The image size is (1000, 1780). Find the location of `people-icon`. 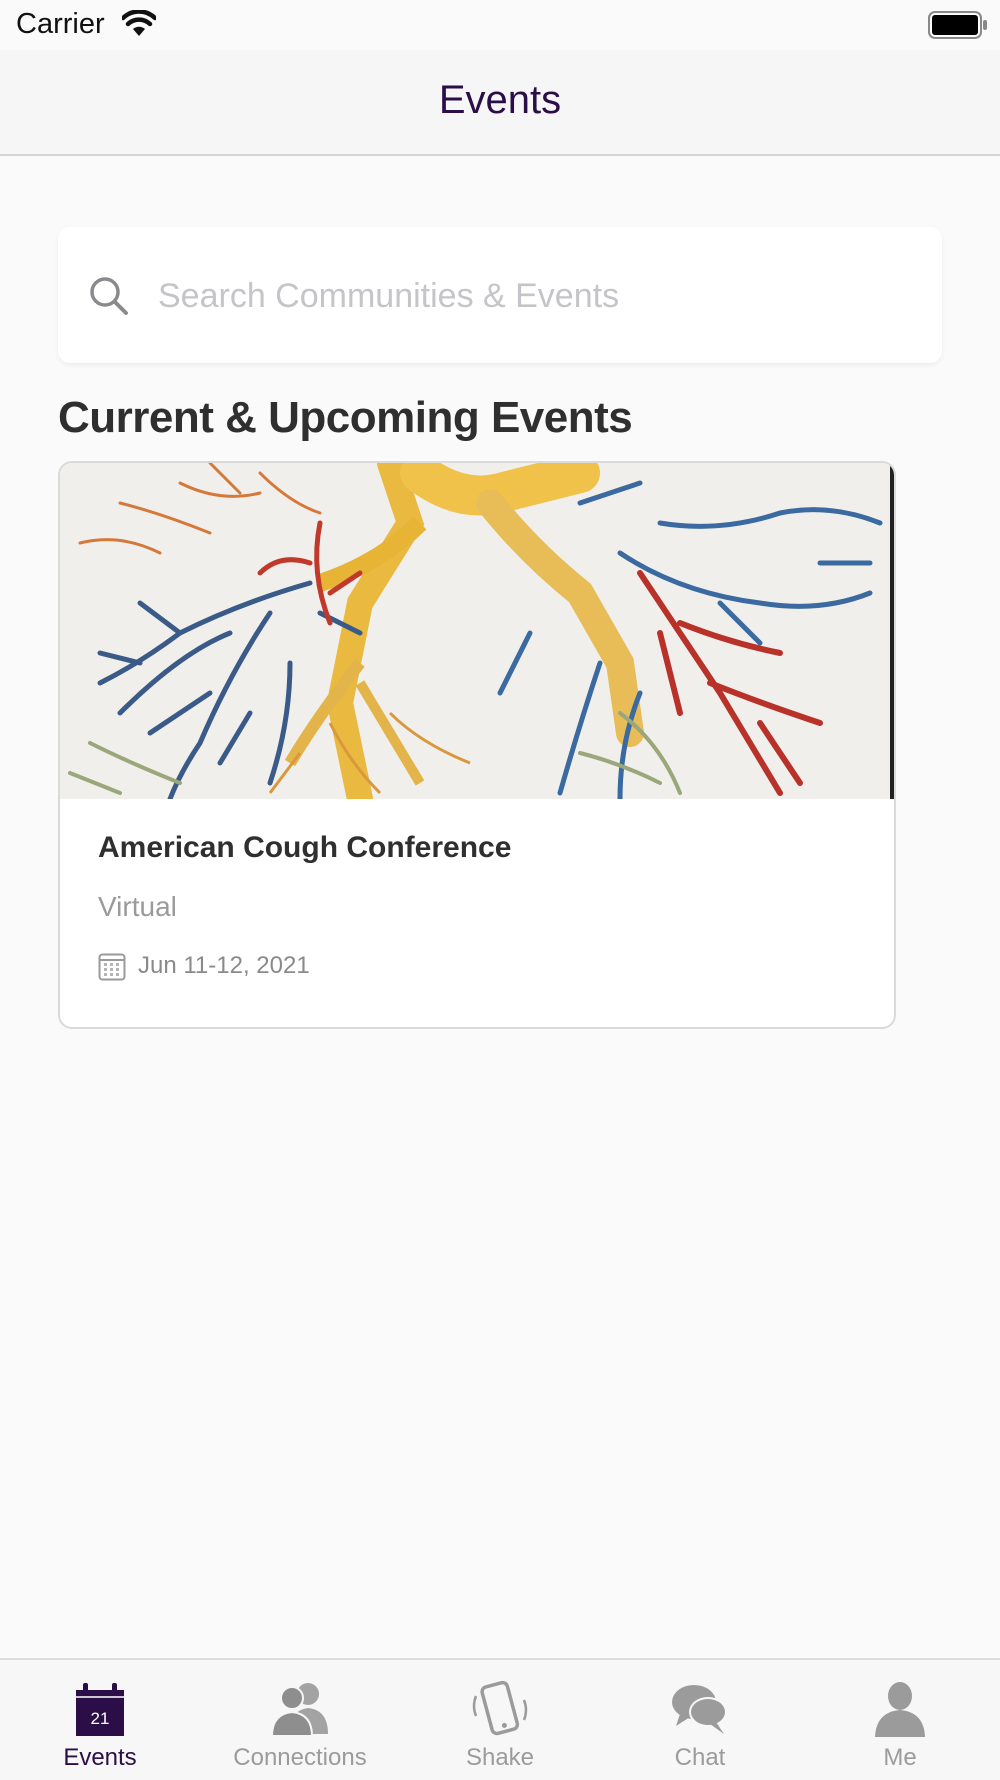

people-icon is located at coordinates (300, 1709).